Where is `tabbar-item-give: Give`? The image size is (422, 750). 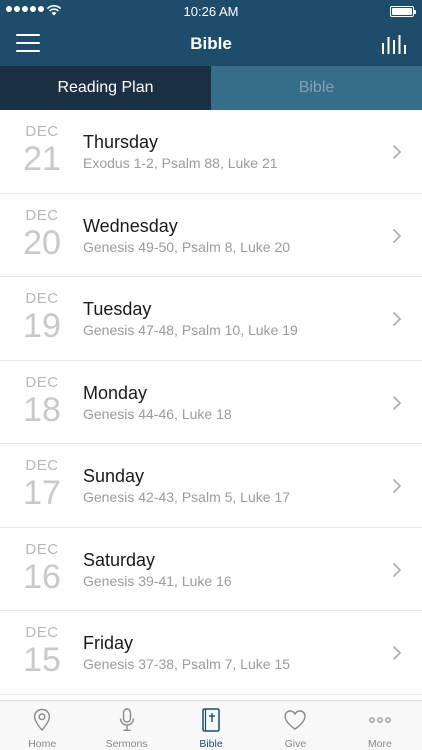
tabbar-item-give: Give is located at coordinates (295, 725).